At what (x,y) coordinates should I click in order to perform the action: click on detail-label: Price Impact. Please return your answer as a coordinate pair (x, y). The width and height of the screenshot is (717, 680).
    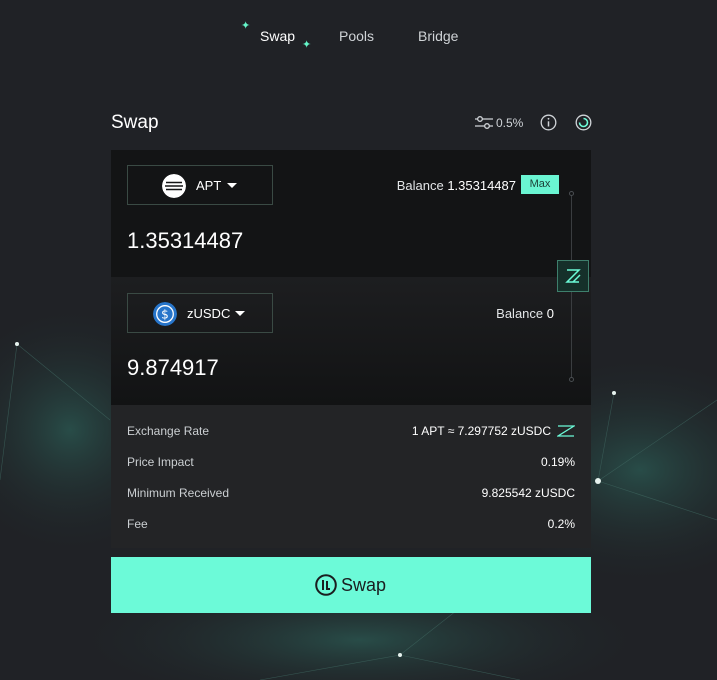
    Looking at the image, I should click on (160, 462).